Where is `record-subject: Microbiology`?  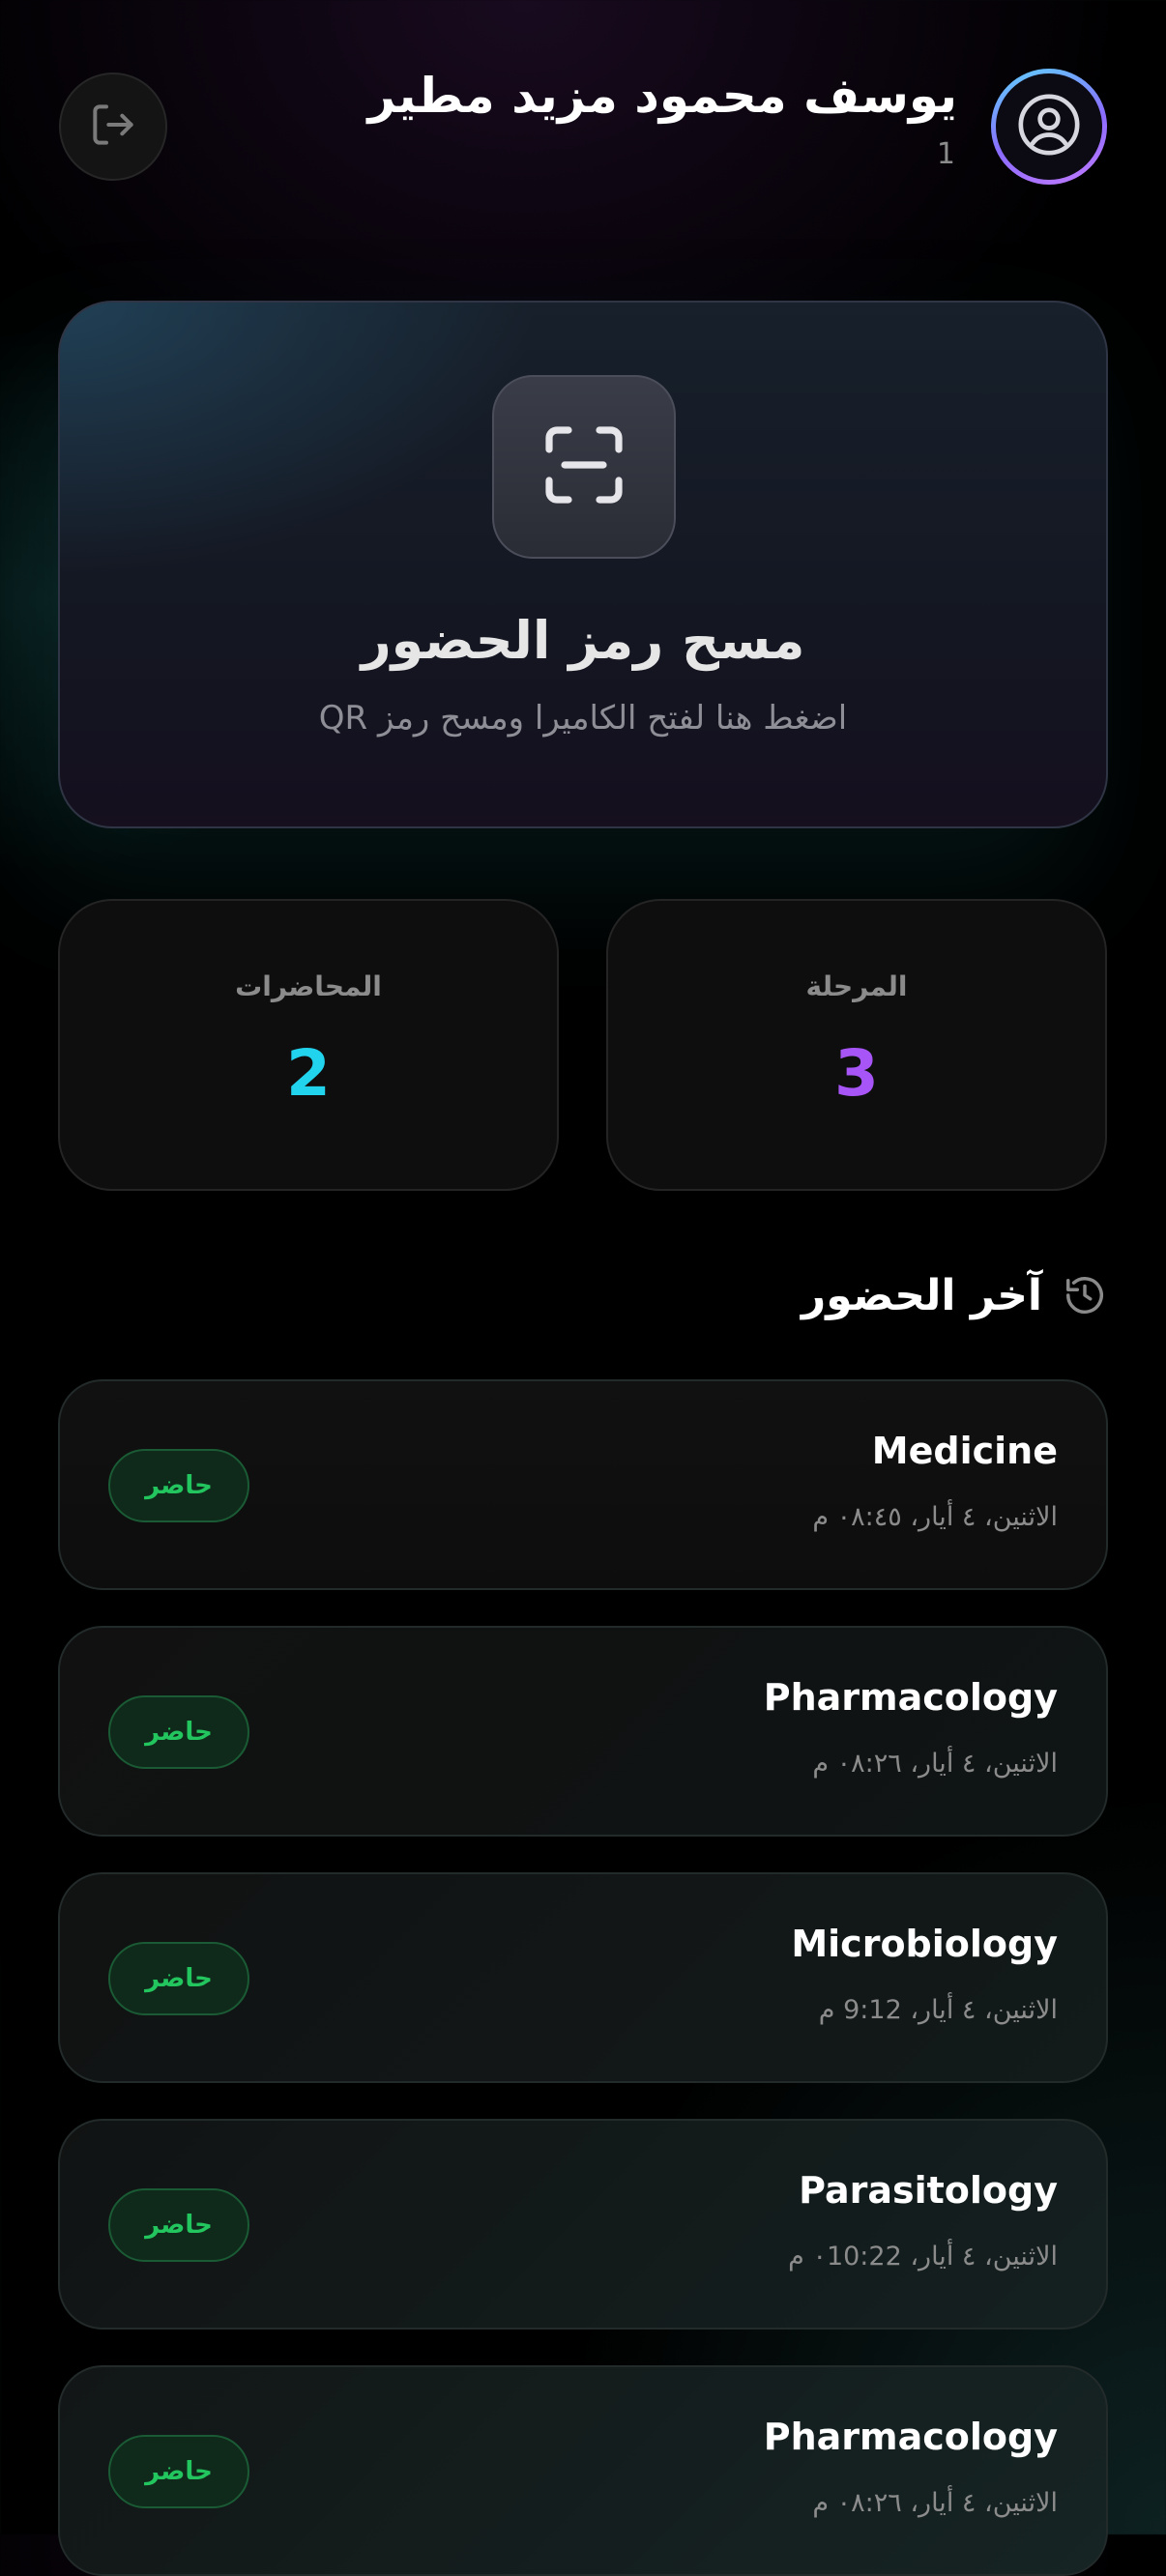
record-subject: Microbiology is located at coordinates (924, 1944).